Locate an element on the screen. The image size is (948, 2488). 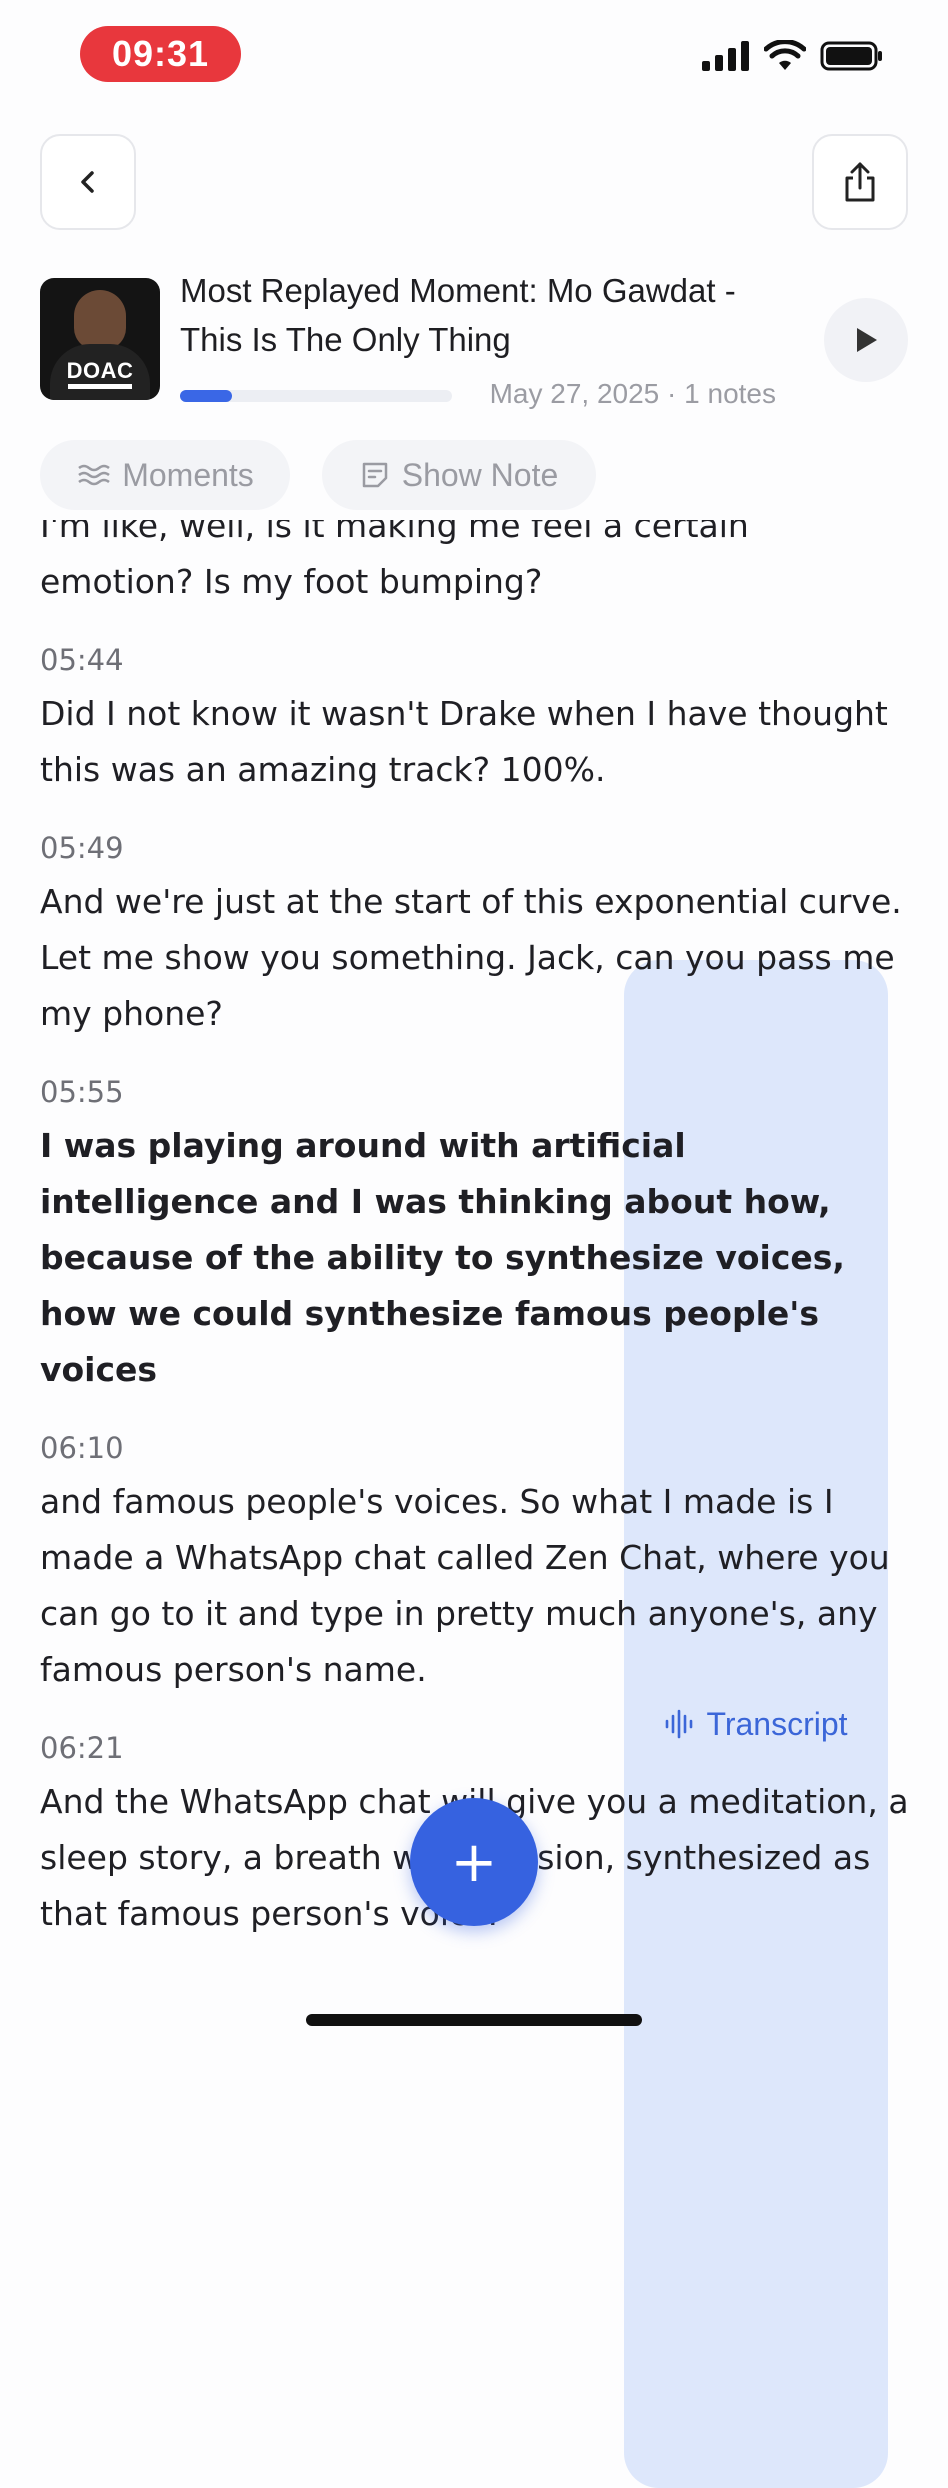
chevron-left-icon is located at coordinates (87, 182).